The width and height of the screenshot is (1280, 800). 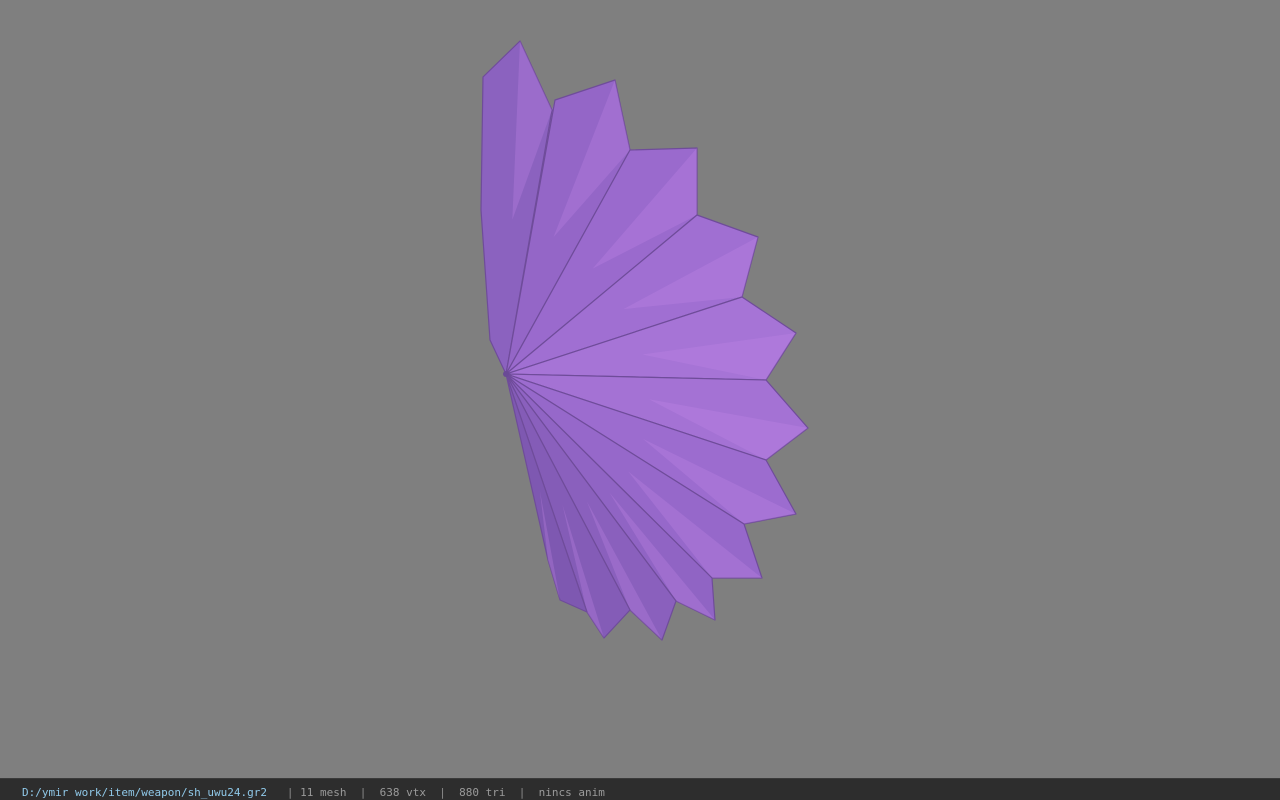 I want to click on vertex-count: 638 vtx, so click(x=403, y=792).